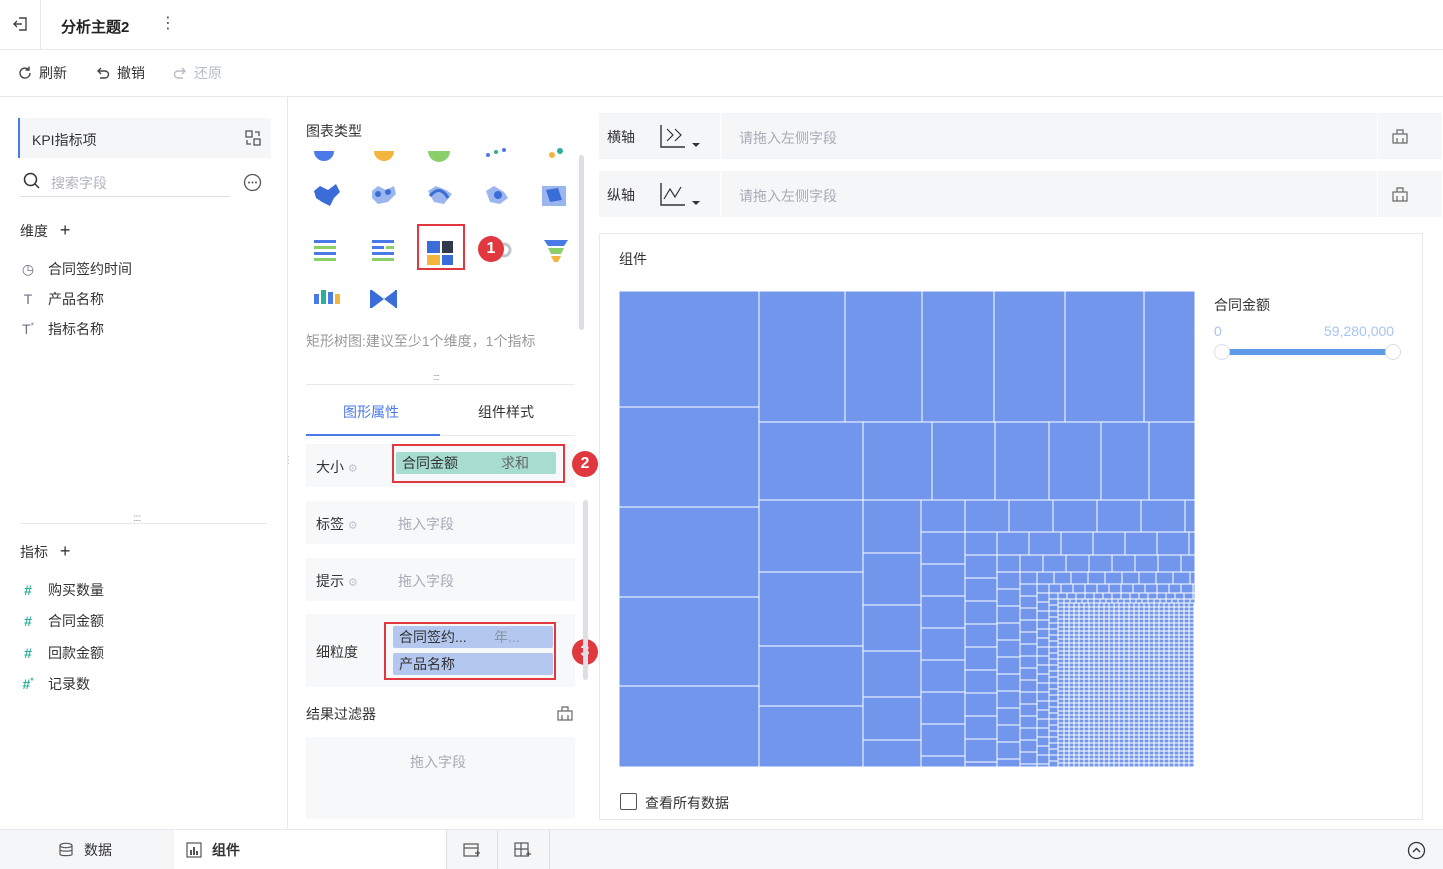  I want to click on add-metric-icon: +, so click(65, 551).